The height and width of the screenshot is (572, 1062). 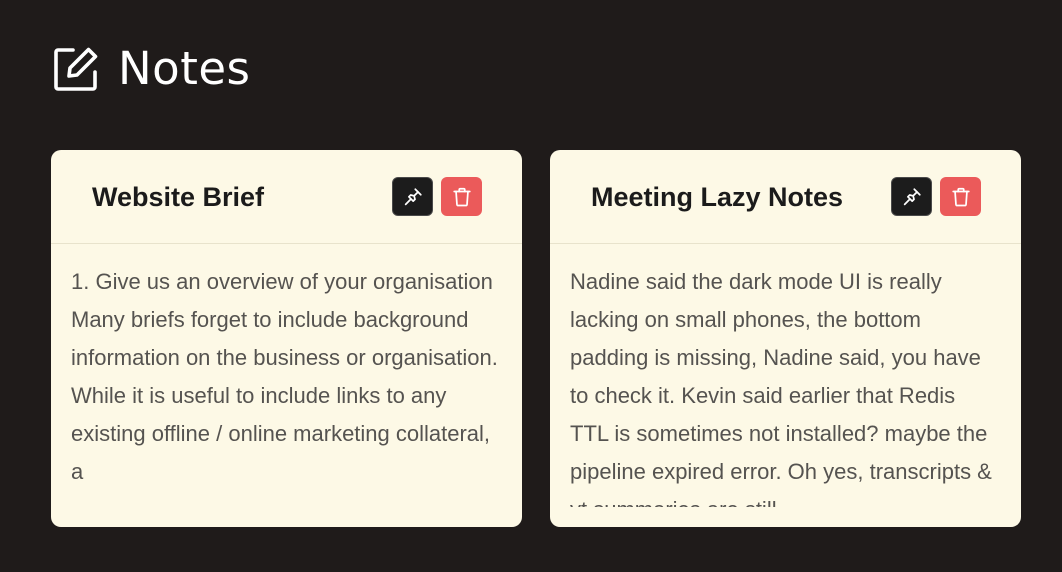 I want to click on edit-icon, so click(x=76, y=69).